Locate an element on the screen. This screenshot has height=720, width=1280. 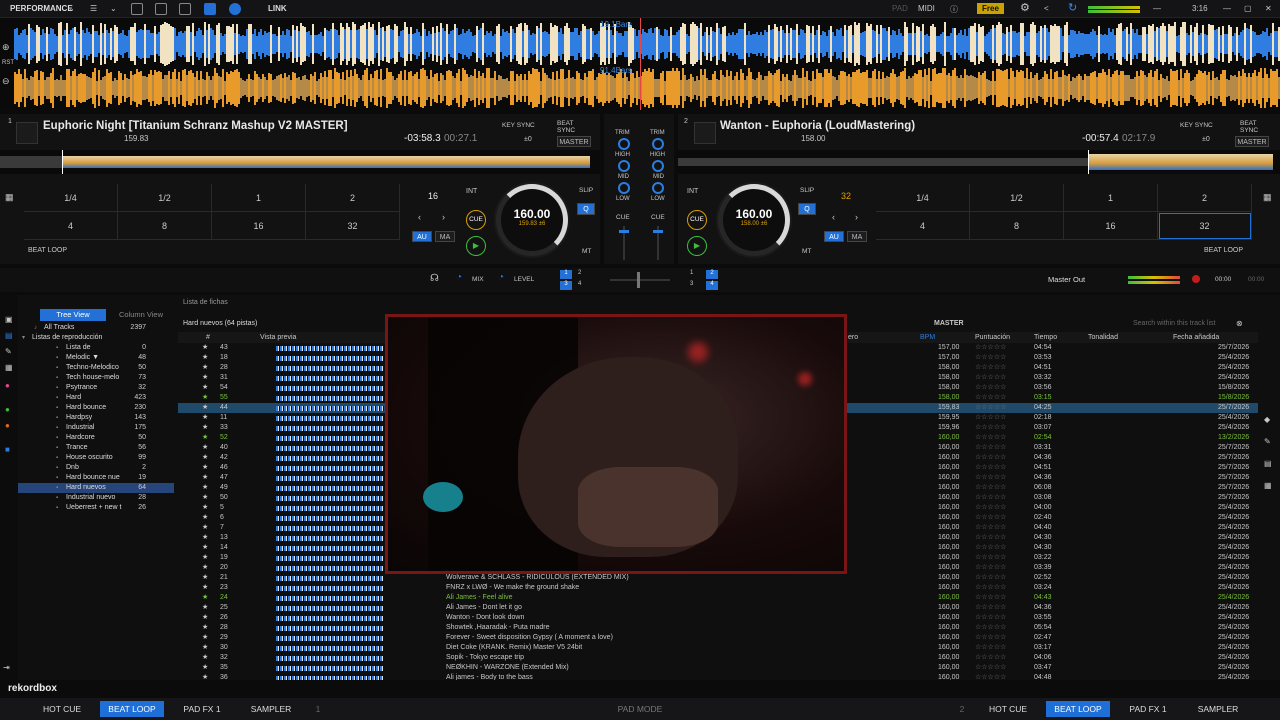
manual-beat-button: MA is located at coordinates (857, 236).